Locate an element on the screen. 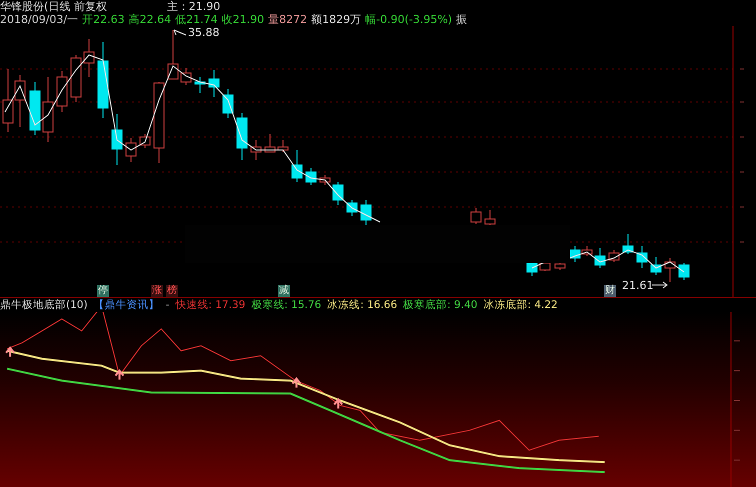  indicator-title: 鼎牛极地底部(10) is located at coordinates (44, 305).